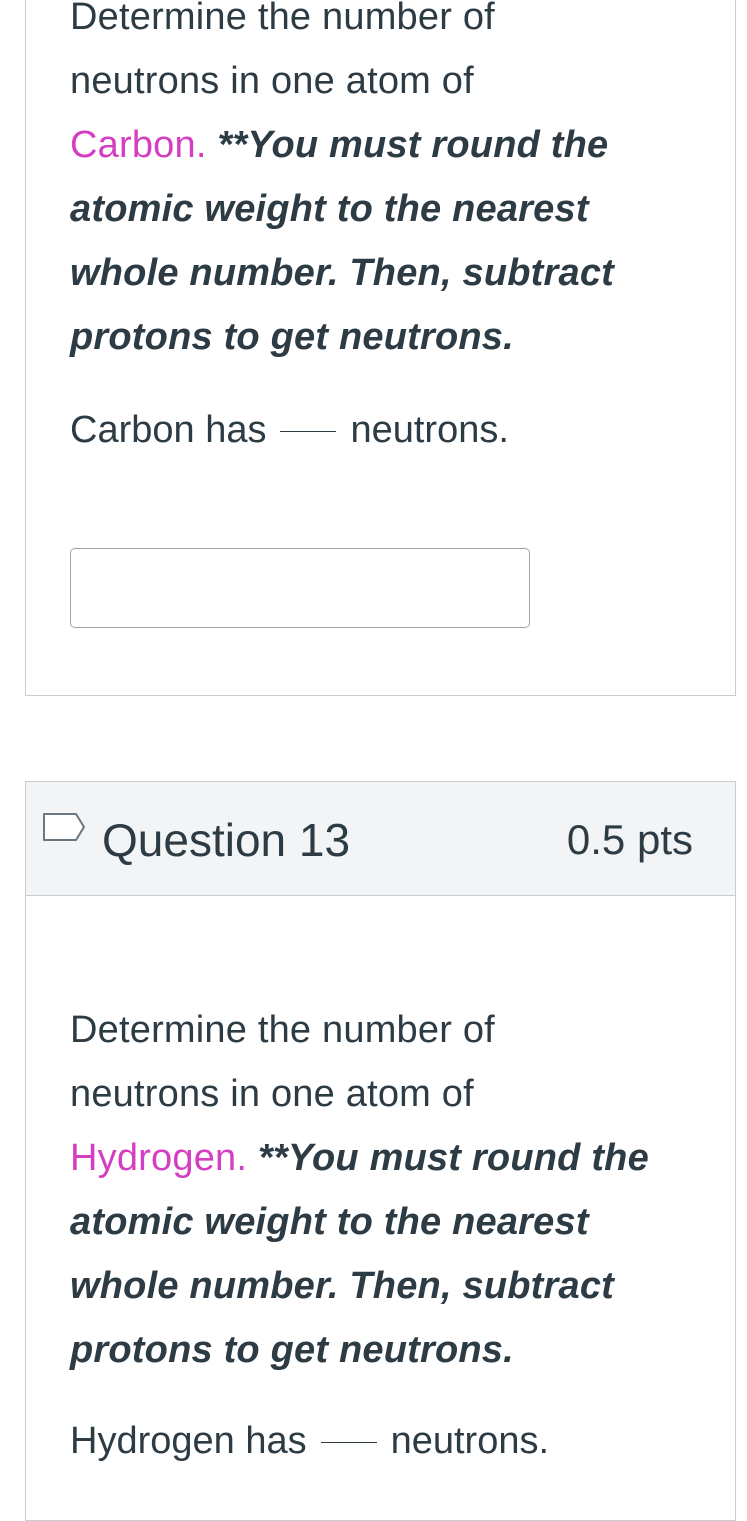 The image size is (747, 1521). Describe the element at coordinates (226, 840) in the screenshot. I see `question-title: Question 13` at that location.